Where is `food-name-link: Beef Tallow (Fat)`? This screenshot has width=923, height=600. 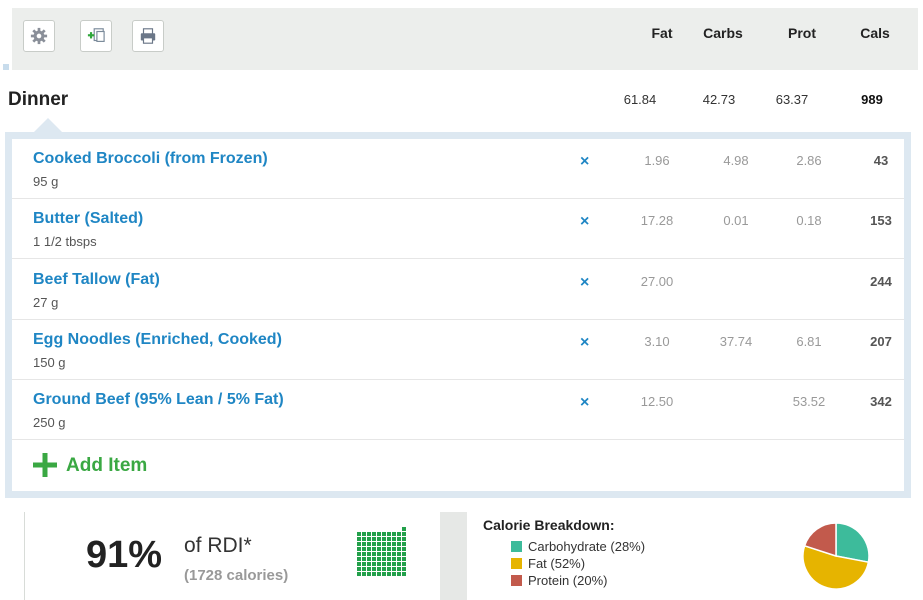
food-name-link: Beef Tallow (Fat) is located at coordinates (96, 280).